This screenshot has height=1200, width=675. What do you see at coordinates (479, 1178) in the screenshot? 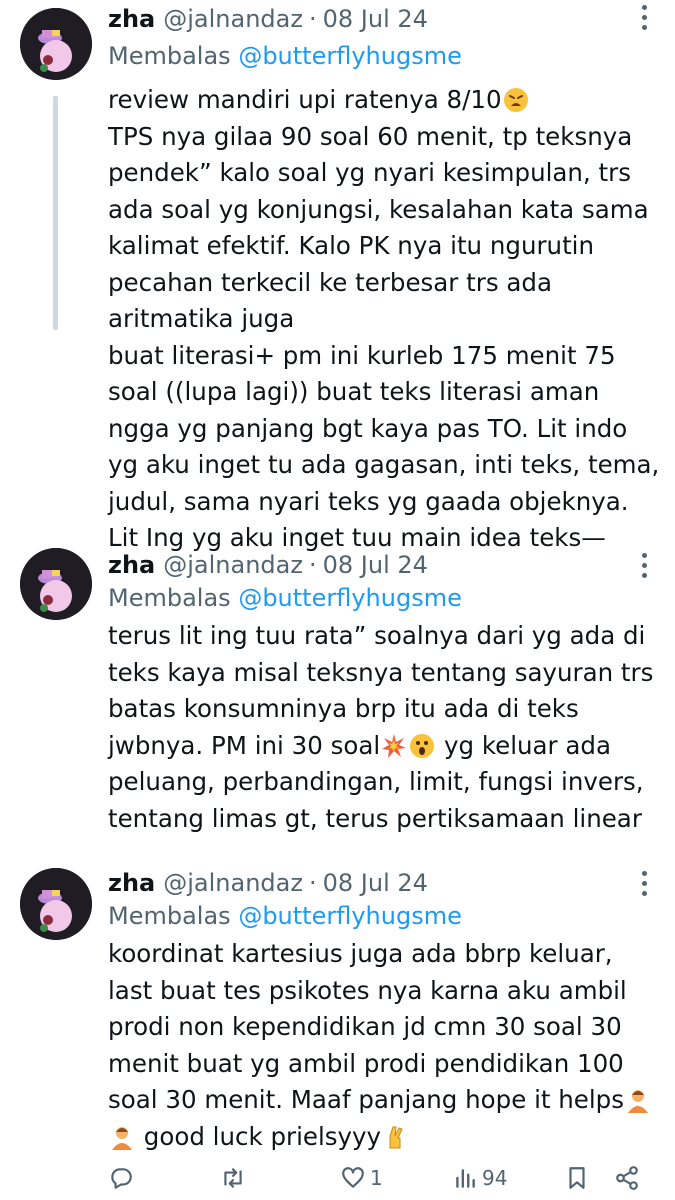
I see `views-button: 94` at bounding box center [479, 1178].